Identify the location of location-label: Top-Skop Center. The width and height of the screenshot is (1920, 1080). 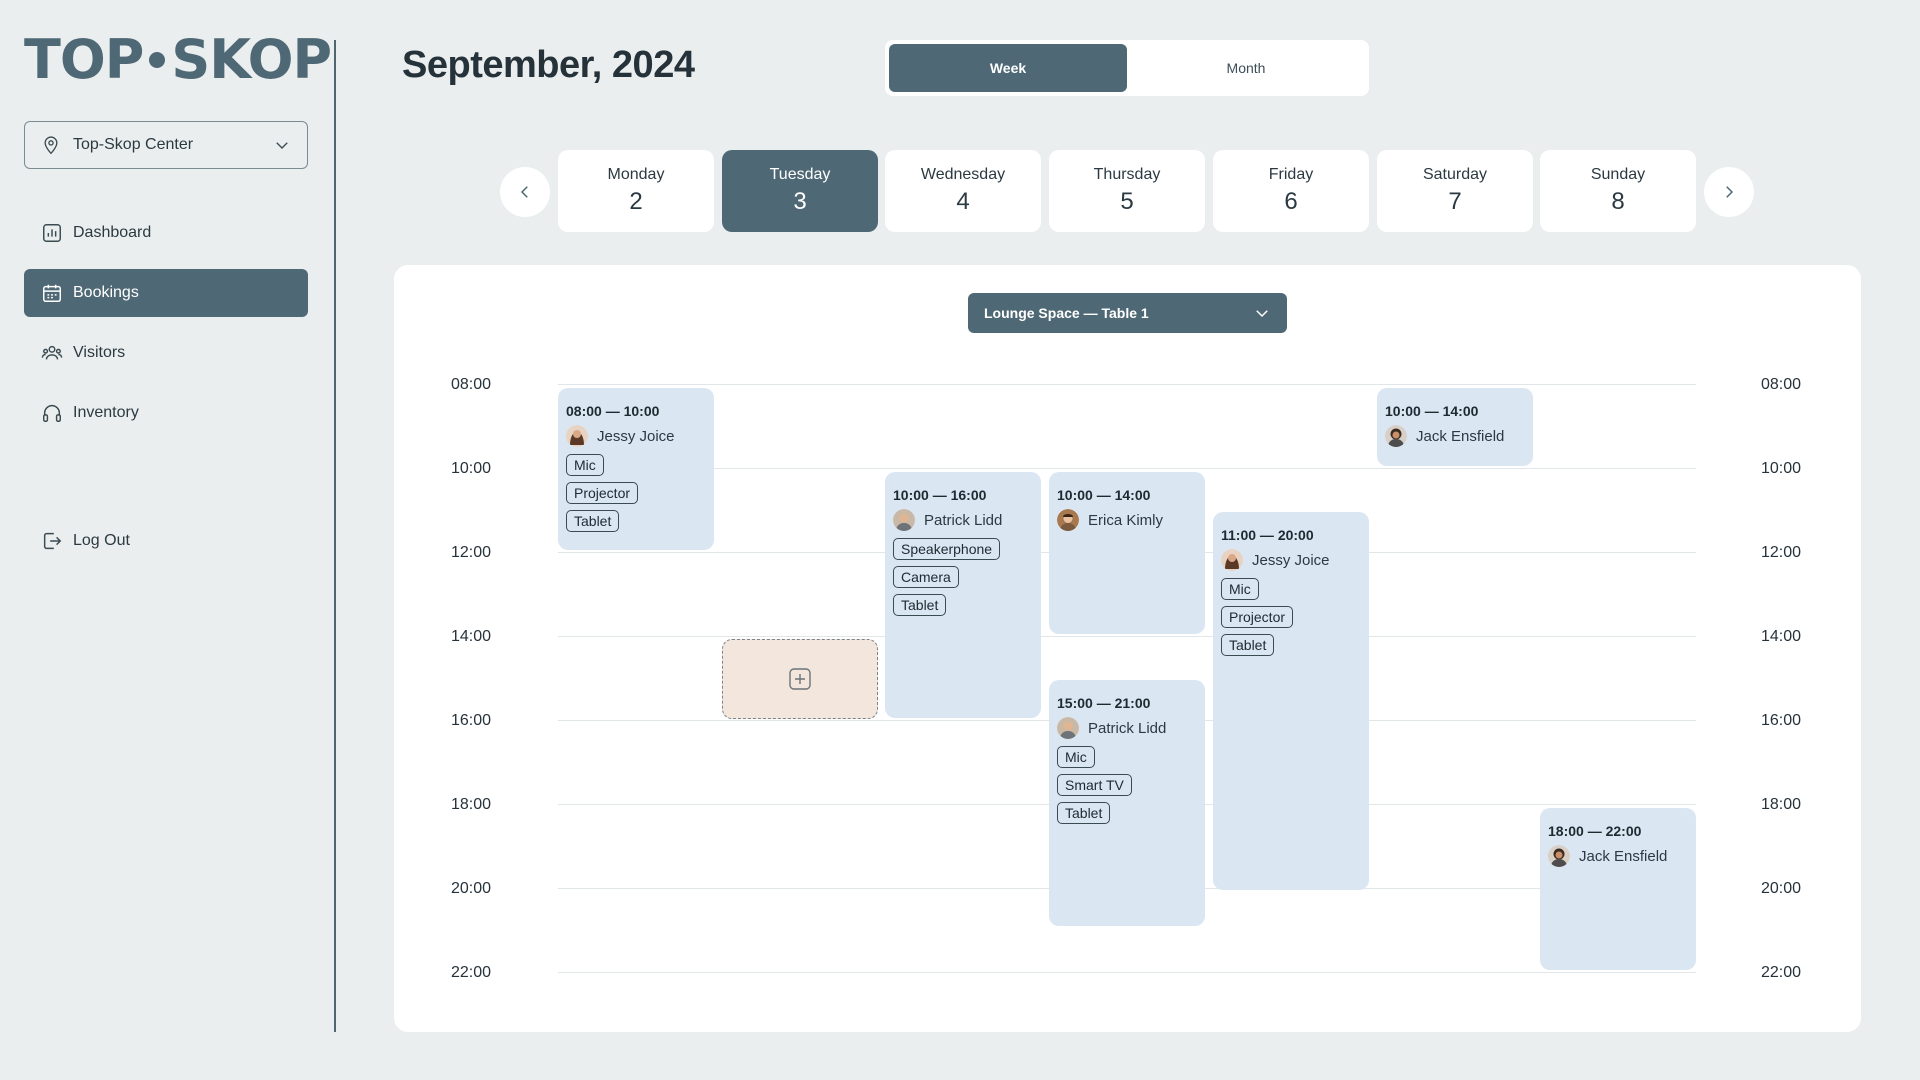
(133, 144).